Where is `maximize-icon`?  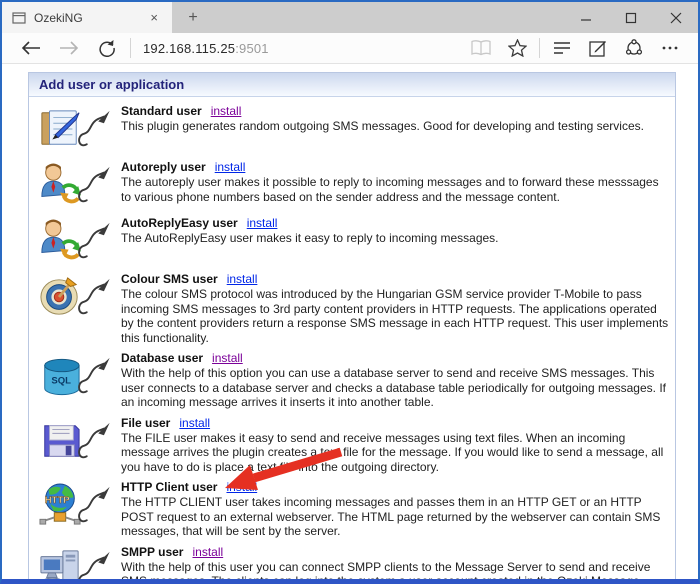 maximize-icon is located at coordinates (630, 17).